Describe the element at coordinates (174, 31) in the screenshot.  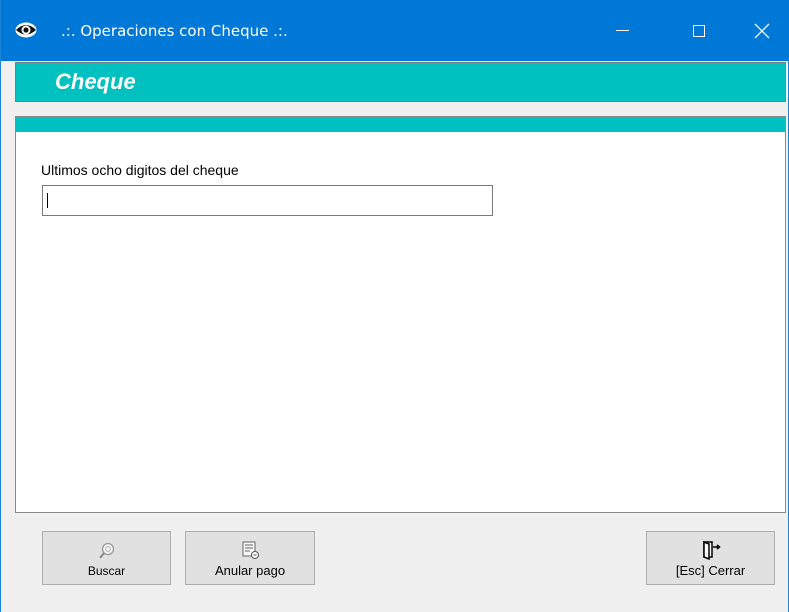
I see `window-title: .:. Operaciones con Cheque .:.` at that location.